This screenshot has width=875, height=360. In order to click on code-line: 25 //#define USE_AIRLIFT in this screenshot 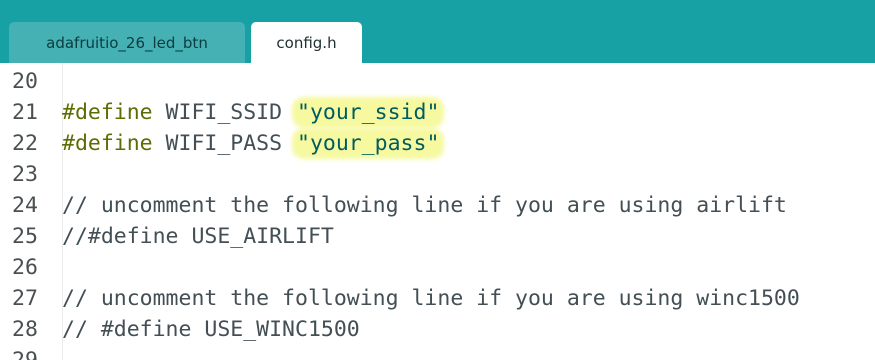, I will do `click(437, 236)`.